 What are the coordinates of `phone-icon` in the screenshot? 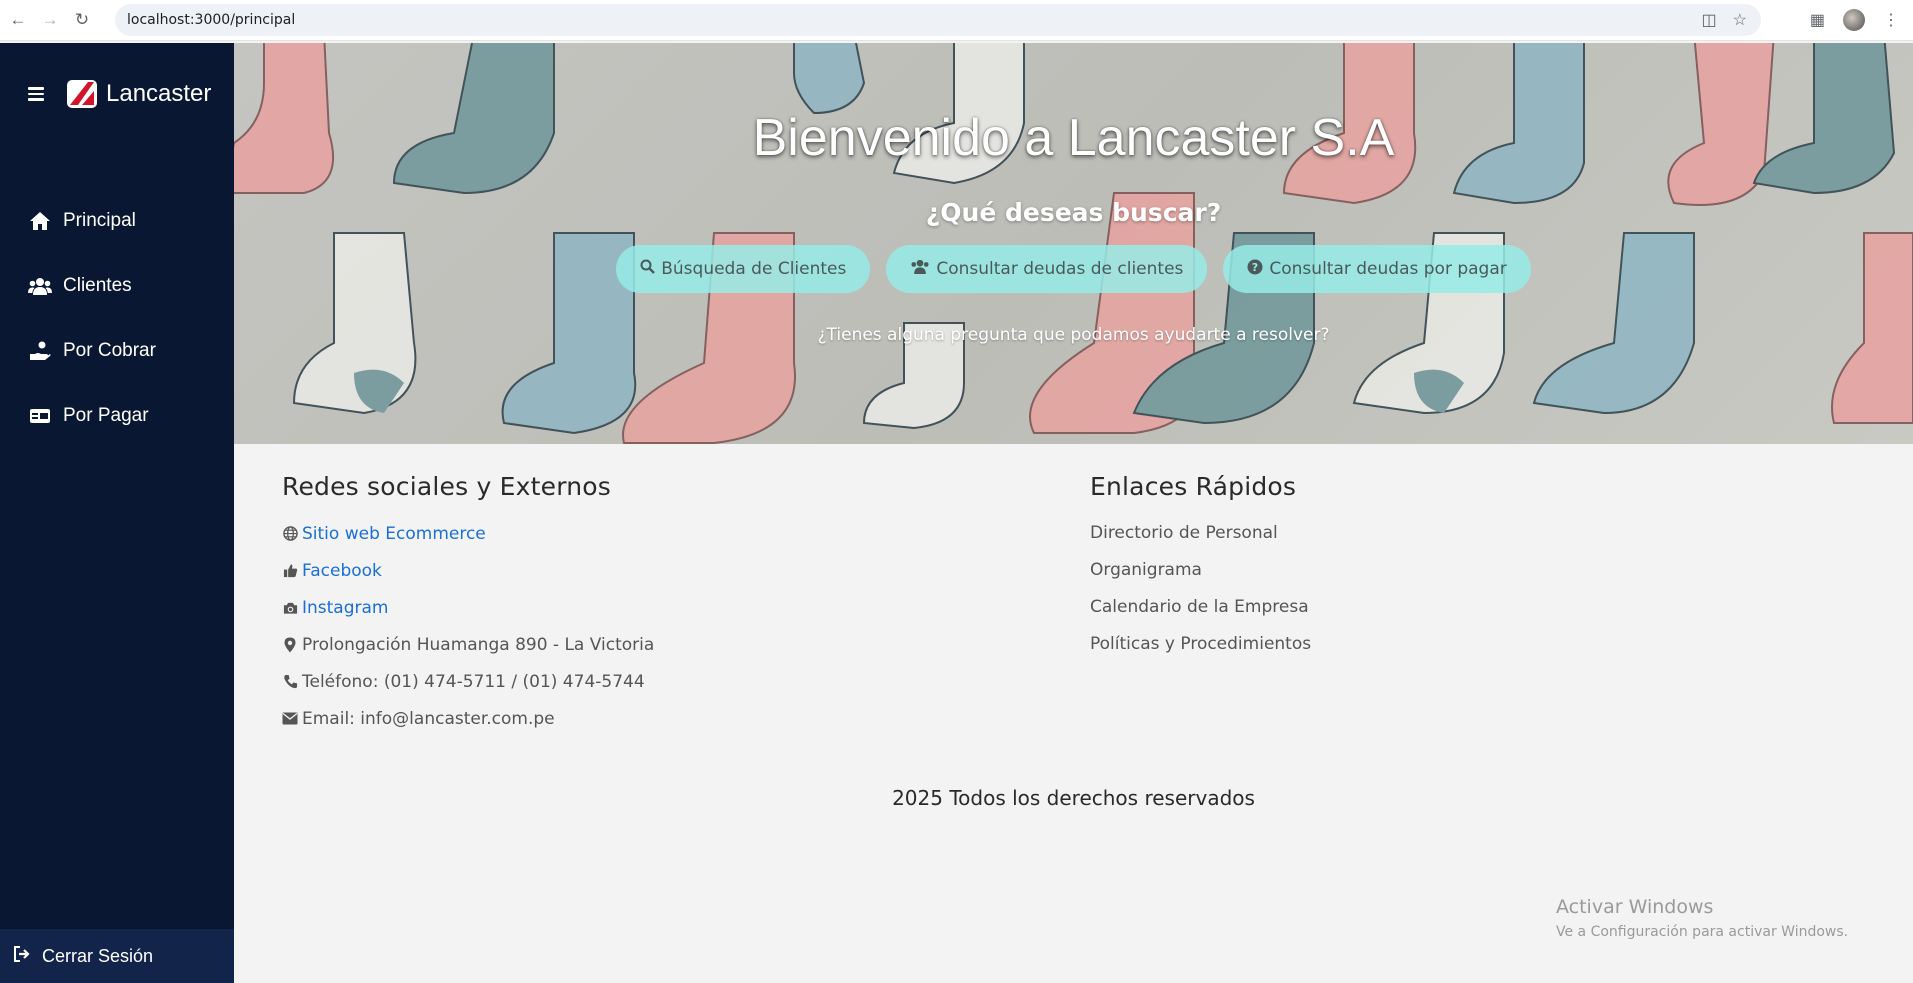 It's located at (290, 682).